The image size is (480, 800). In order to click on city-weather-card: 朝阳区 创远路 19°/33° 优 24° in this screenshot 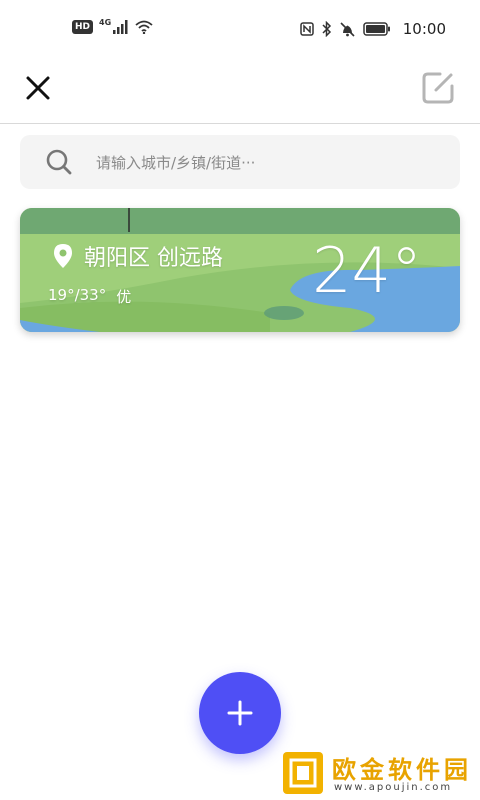, I will do `click(240, 270)`.